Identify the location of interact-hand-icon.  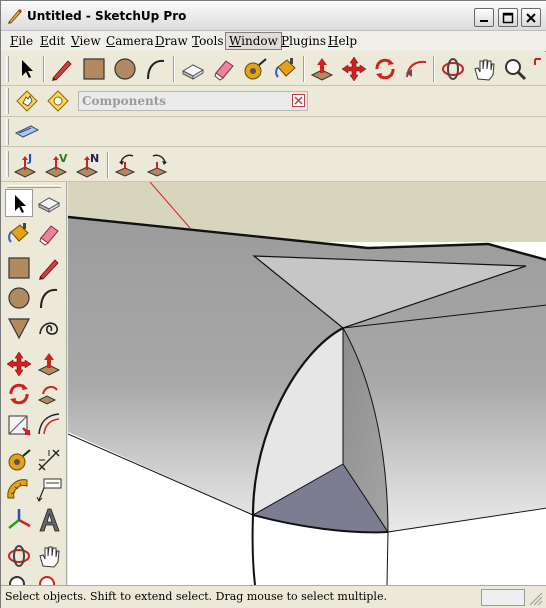
(27, 101).